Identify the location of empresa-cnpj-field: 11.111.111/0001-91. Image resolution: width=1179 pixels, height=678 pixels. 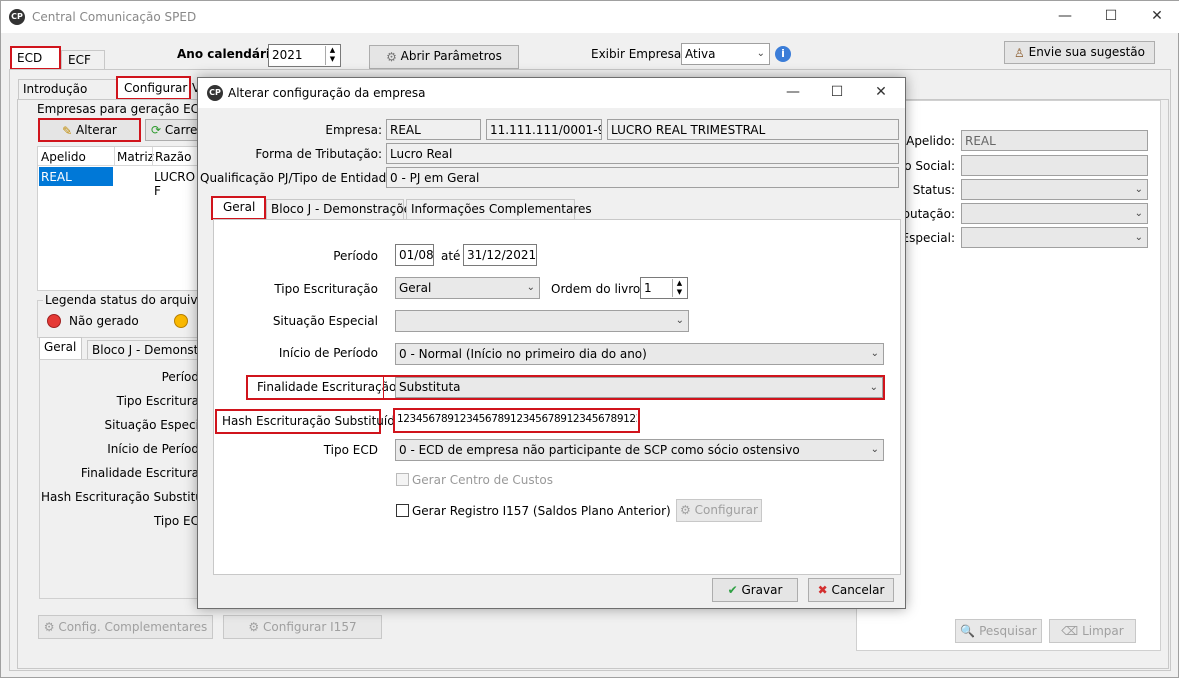
(544, 129).